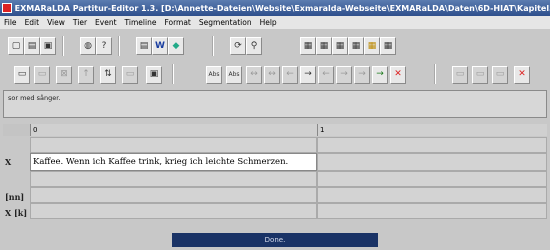 Image resolution: width=550 pixels, height=250 pixels. I want to click on new-file-icon: ▢, so click(16, 46).